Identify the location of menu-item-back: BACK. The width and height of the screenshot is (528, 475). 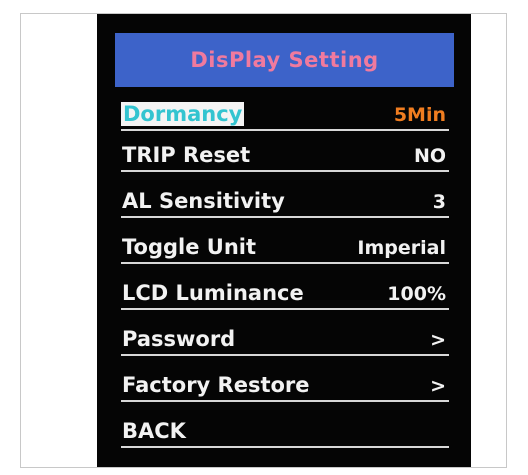
(285, 430).